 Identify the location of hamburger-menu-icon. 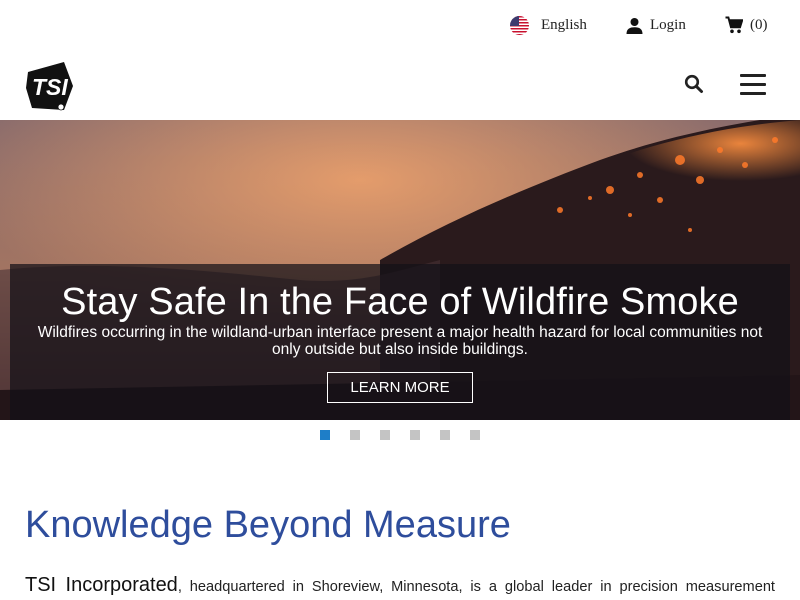
(753, 75).